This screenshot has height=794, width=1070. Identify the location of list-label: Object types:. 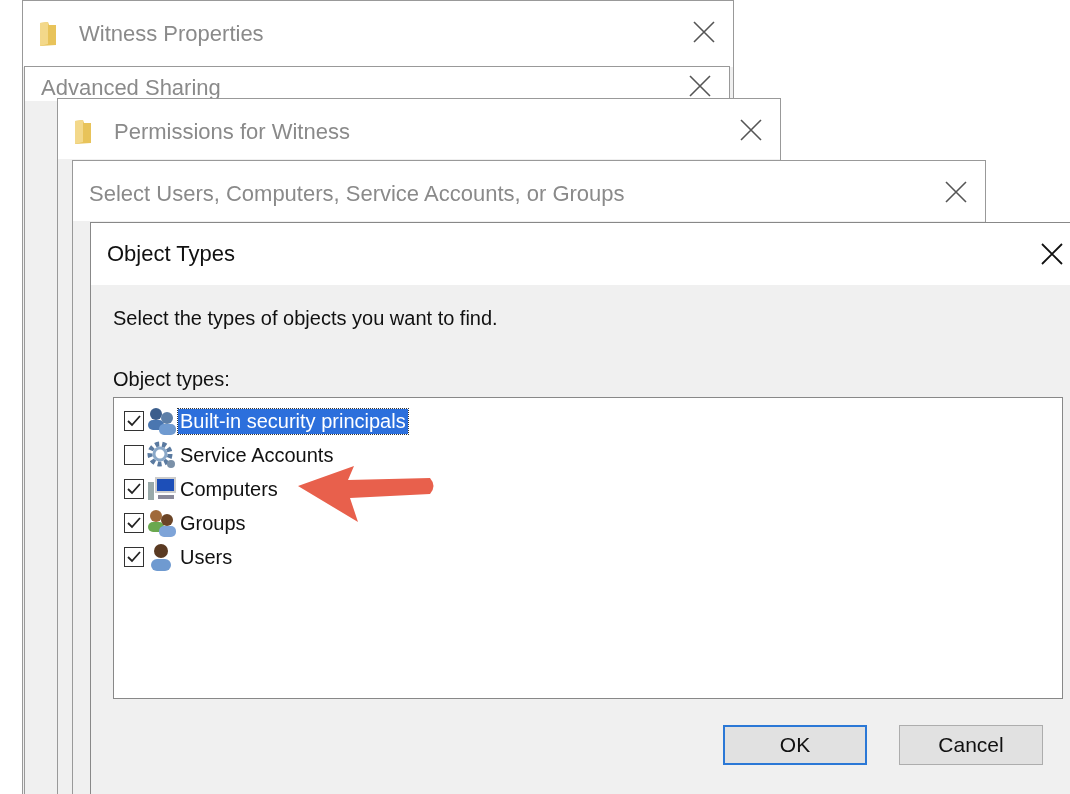
(172, 379).